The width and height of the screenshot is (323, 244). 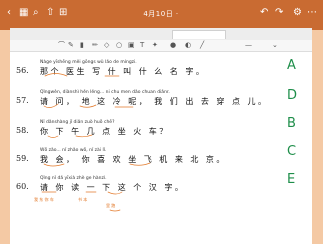 What do you see at coordinates (142, 45) in the screenshot?
I see `text-icon: T` at bounding box center [142, 45].